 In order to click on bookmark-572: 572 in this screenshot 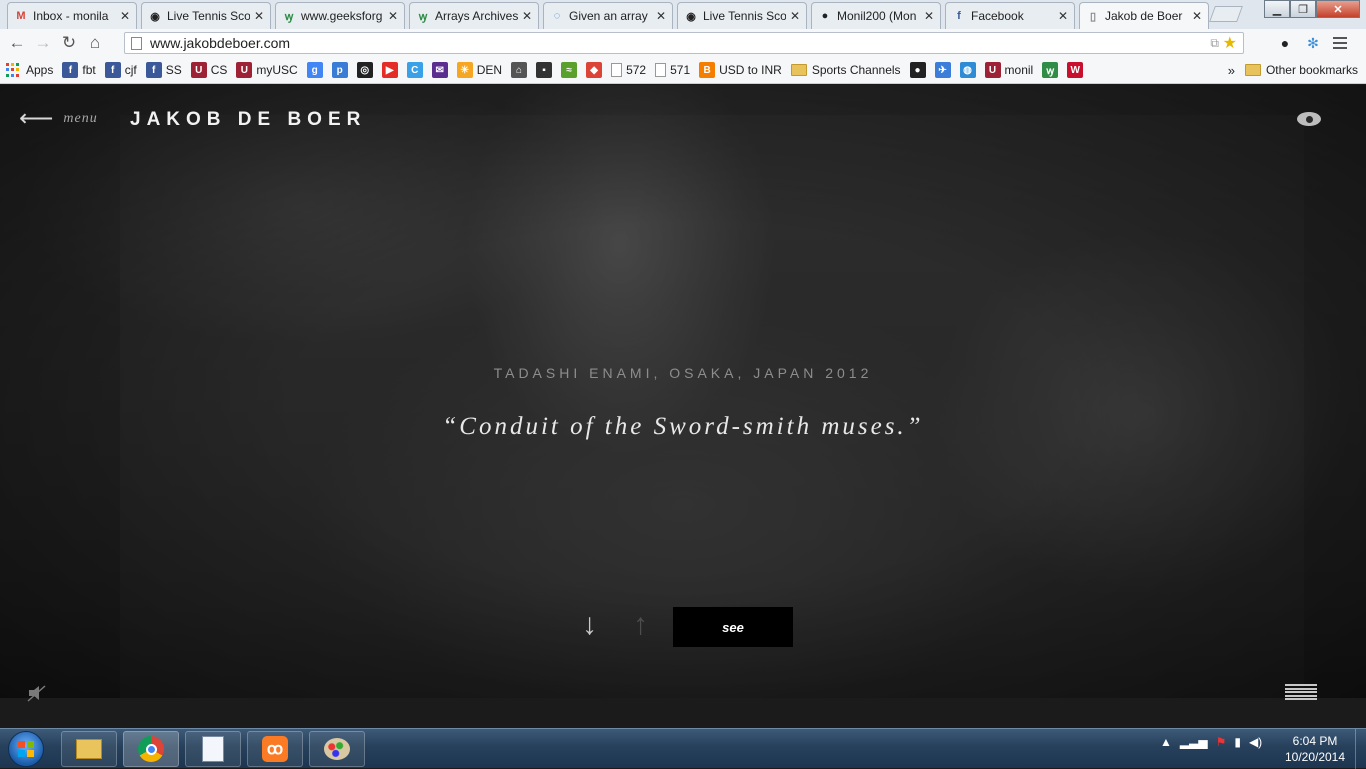, I will do `click(628, 70)`.